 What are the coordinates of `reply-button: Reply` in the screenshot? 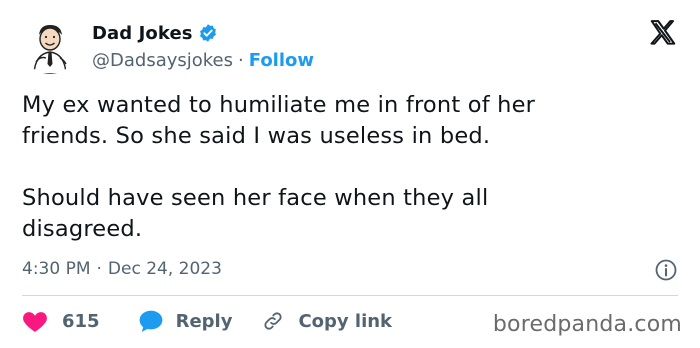 It's located at (185, 321).